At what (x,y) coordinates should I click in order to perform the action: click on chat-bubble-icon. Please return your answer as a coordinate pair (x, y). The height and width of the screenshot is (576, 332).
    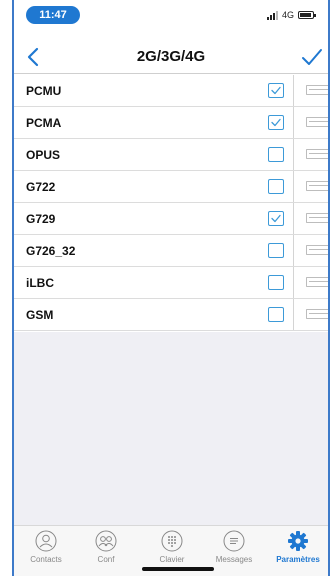
    Looking at the image, I should click on (234, 541).